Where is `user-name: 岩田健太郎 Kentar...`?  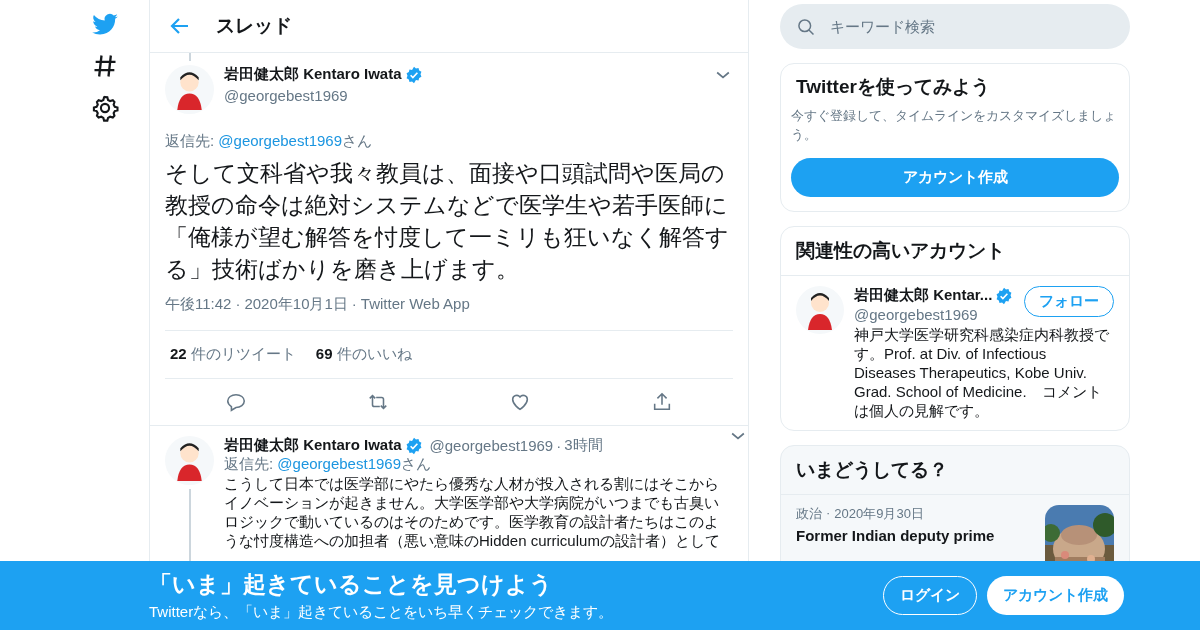
user-name: 岩田健太郎 Kentar... is located at coordinates (923, 295).